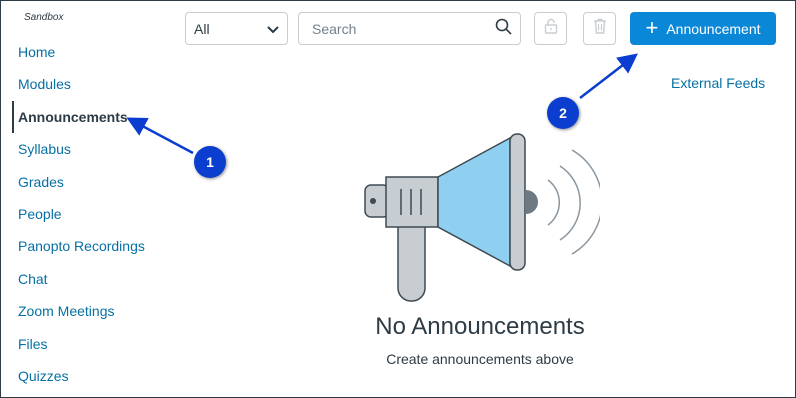  I want to click on plus-icon: +, so click(652, 27).